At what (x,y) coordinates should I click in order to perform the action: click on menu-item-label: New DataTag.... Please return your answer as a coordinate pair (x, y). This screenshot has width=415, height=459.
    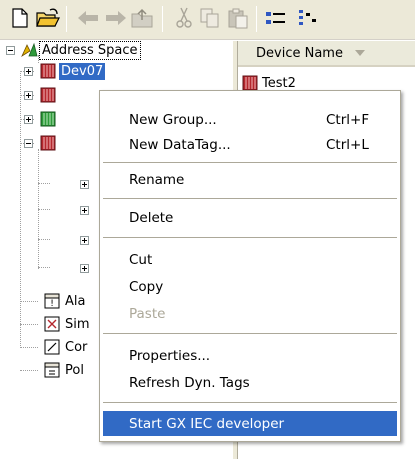
    Looking at the image, I should click on (180, 144).